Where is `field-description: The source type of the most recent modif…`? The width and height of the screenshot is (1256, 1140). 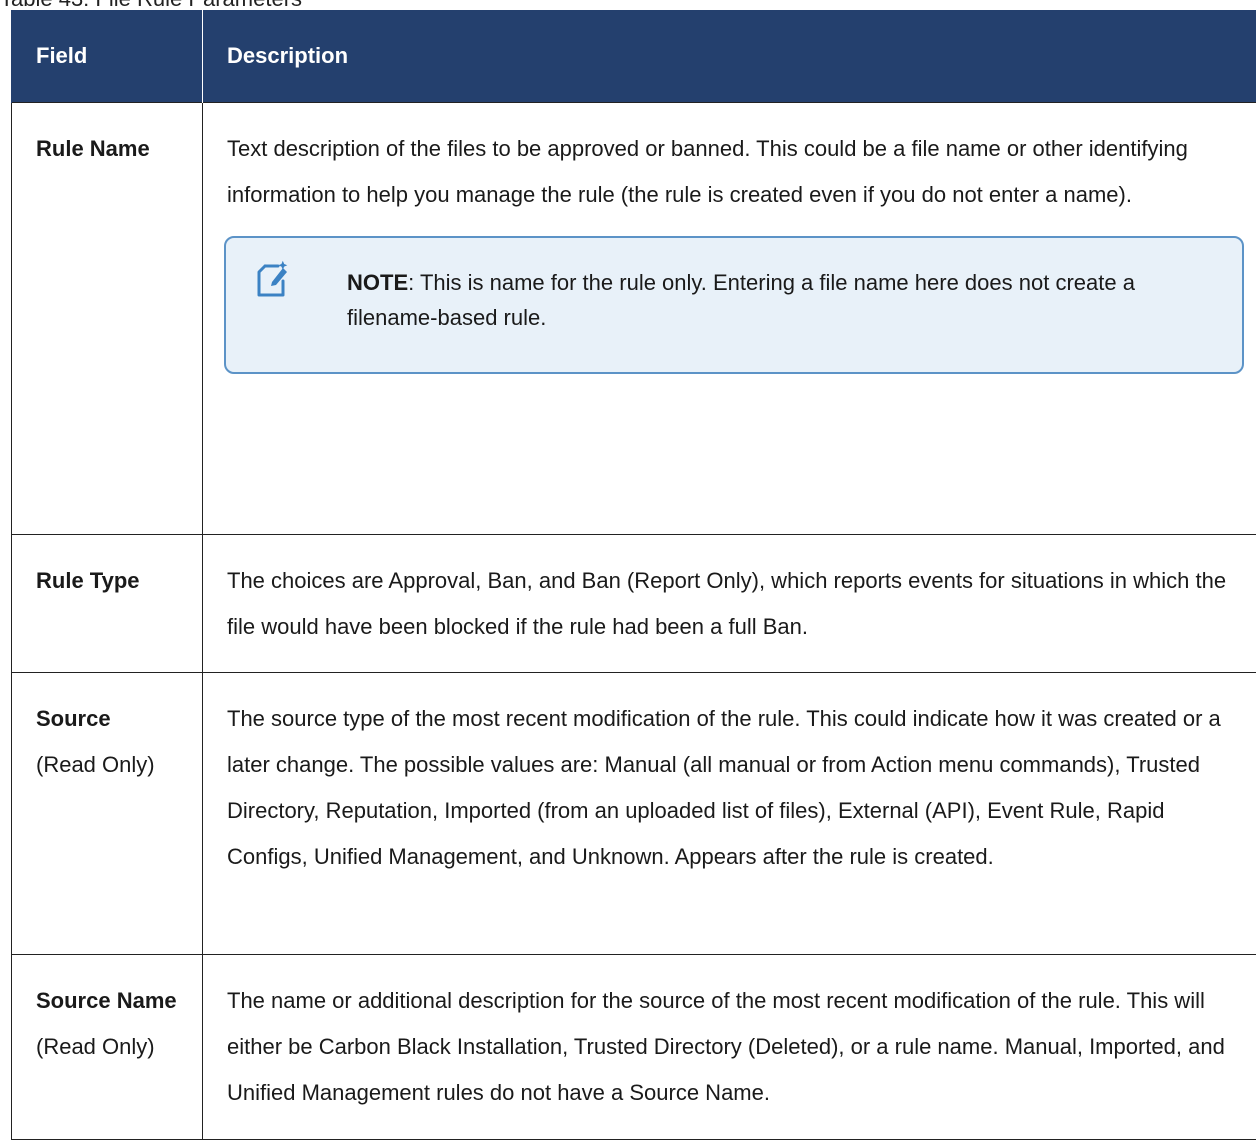
field-description: The source type of the most recent modif… is located at coordinates (729, 788).